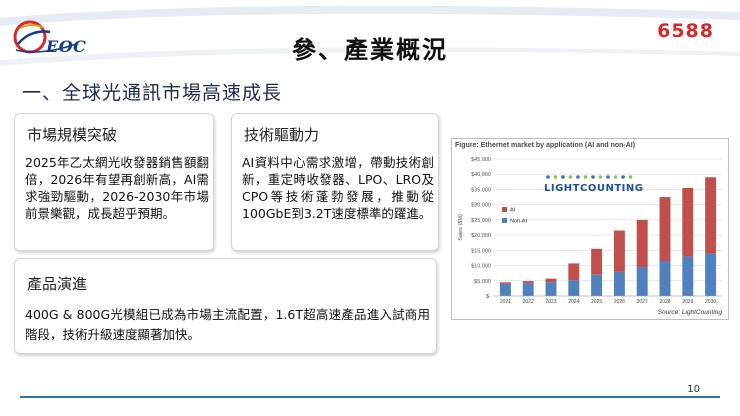 The height and width of the screenshot is (416, 740). What do you see at coordinates (689, 312) in the screenshot?
I see `figure-source: Source: LightCounting` at bounding box center [689, 312].